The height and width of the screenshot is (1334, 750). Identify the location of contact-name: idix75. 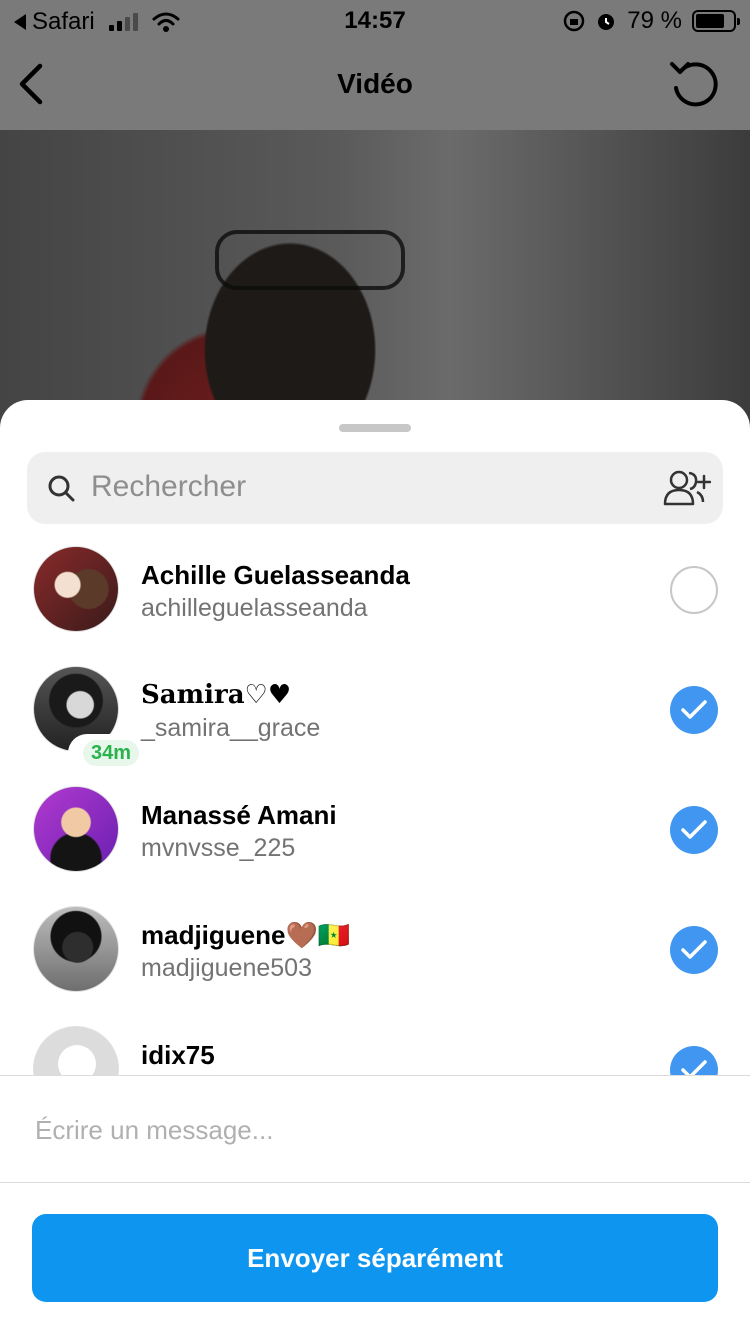
(178, 1055).